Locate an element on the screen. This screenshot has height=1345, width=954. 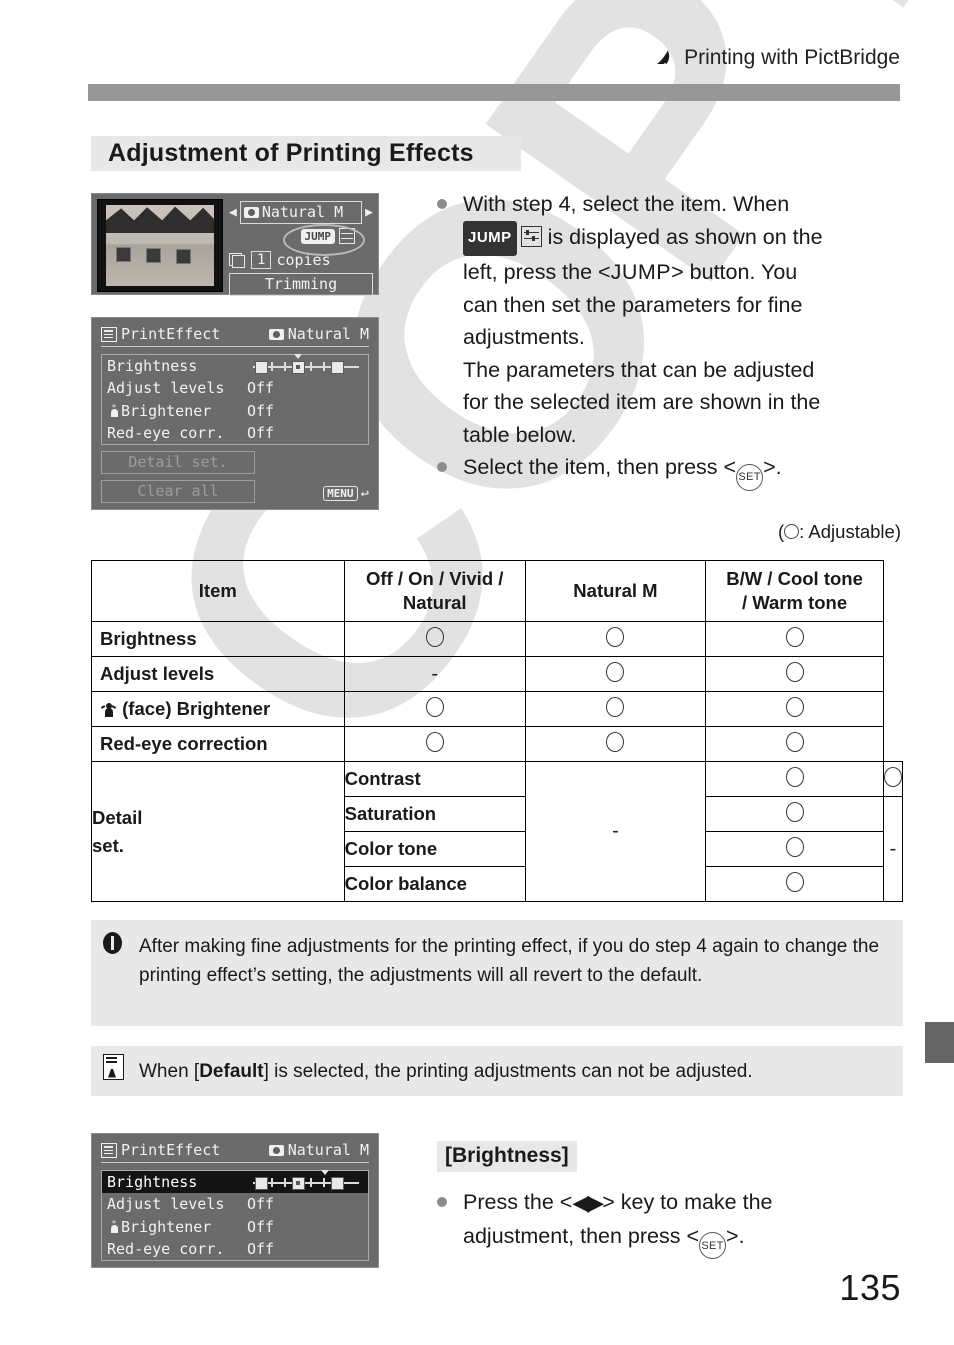
header-bw-cool-warm: B/W / Cool tone / Warm tone is located at coordinates (794, 591).